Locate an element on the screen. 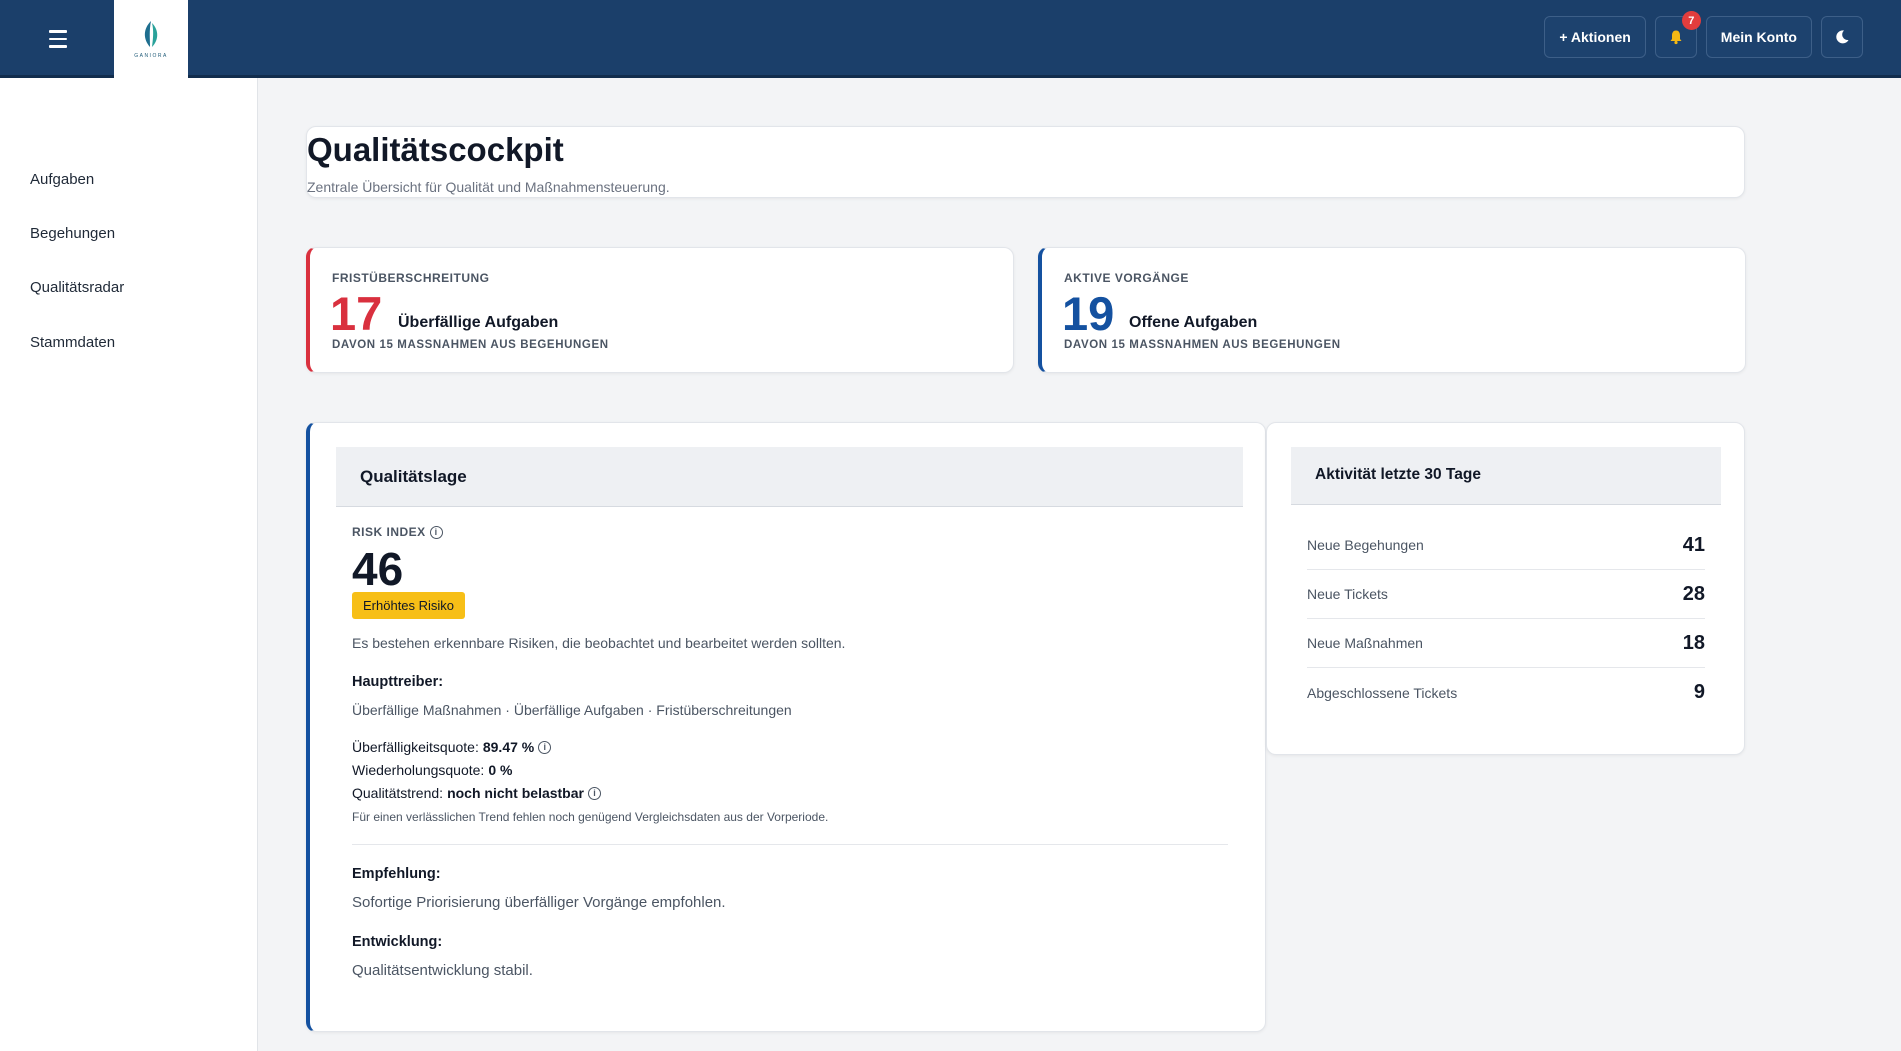 Image resolution: width=1901 pixels, height=1051 pixels. overdue-quota-value: 89.47 % is located at coordinates (508, 747).